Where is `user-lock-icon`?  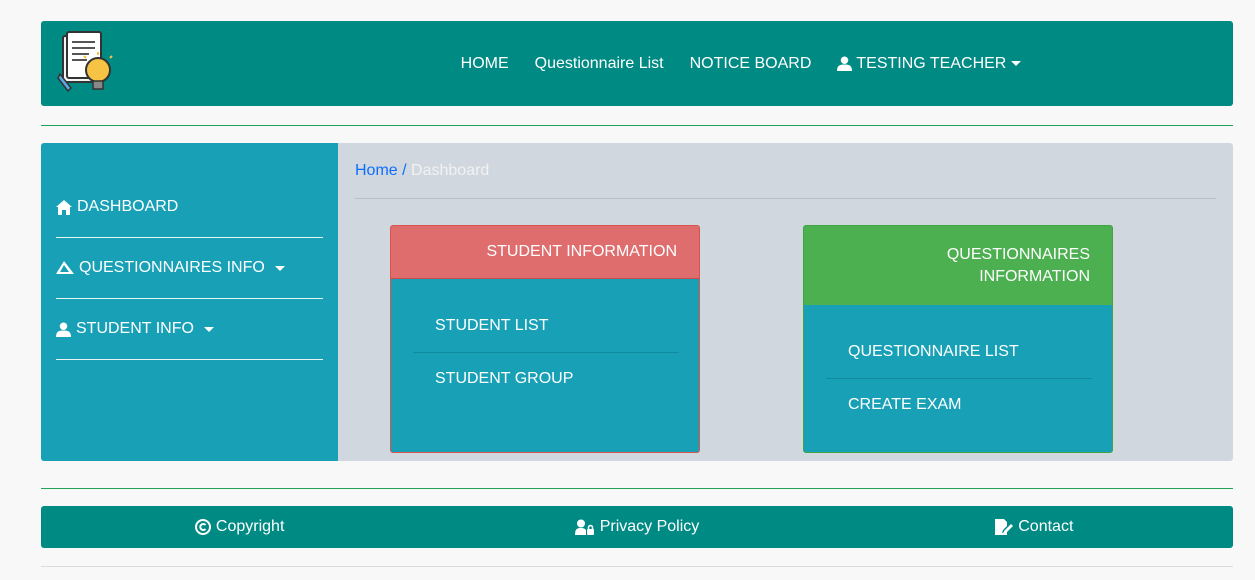 user-lock-icon is located at coordinates (584, 527).